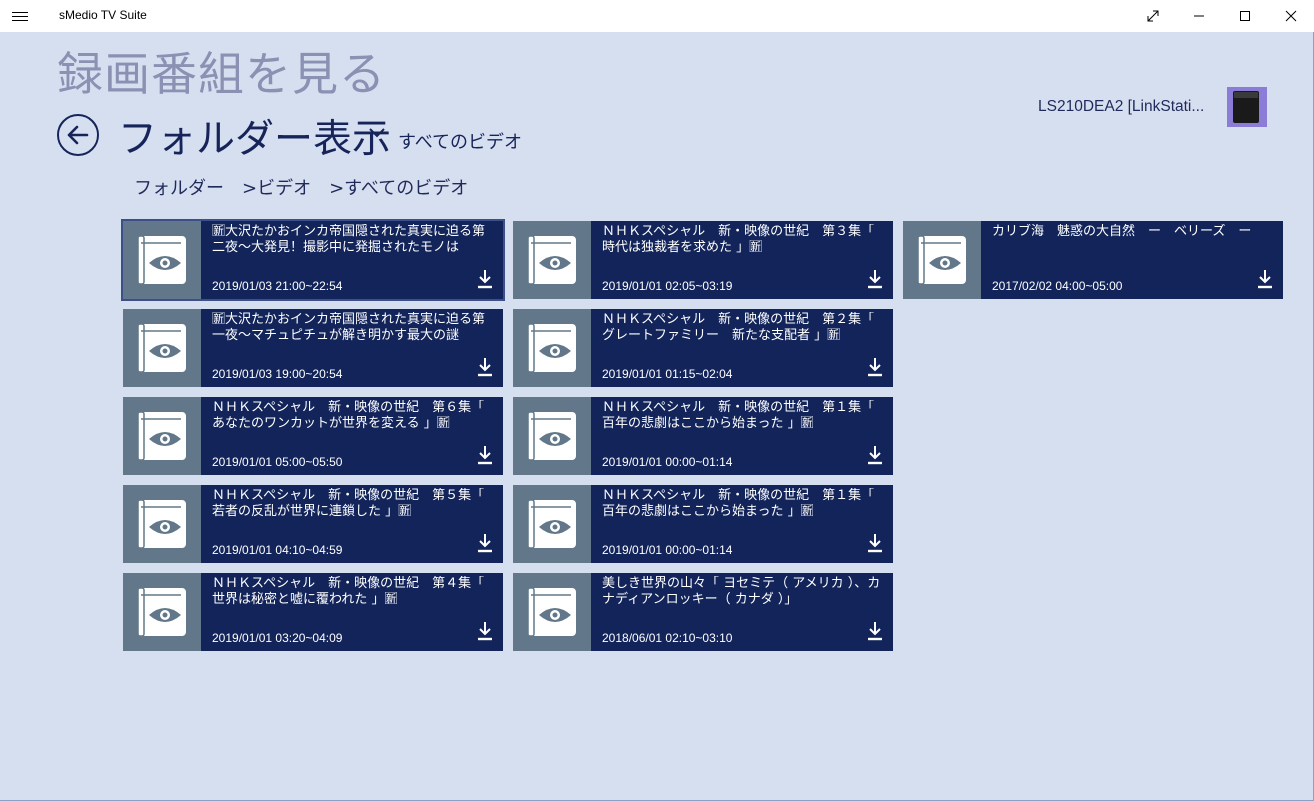 The width and height of the screenshot is (1314, 801). I want to click on recording-title: ＮＨＫスペシャル 新・映像の世紀 第５集「 若者の反乱が世界に連鎖した 」🈟, so click(350, 503).